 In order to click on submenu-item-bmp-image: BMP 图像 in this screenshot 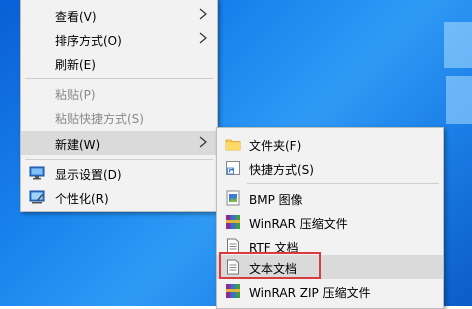, I will do `click(330, 198)`.